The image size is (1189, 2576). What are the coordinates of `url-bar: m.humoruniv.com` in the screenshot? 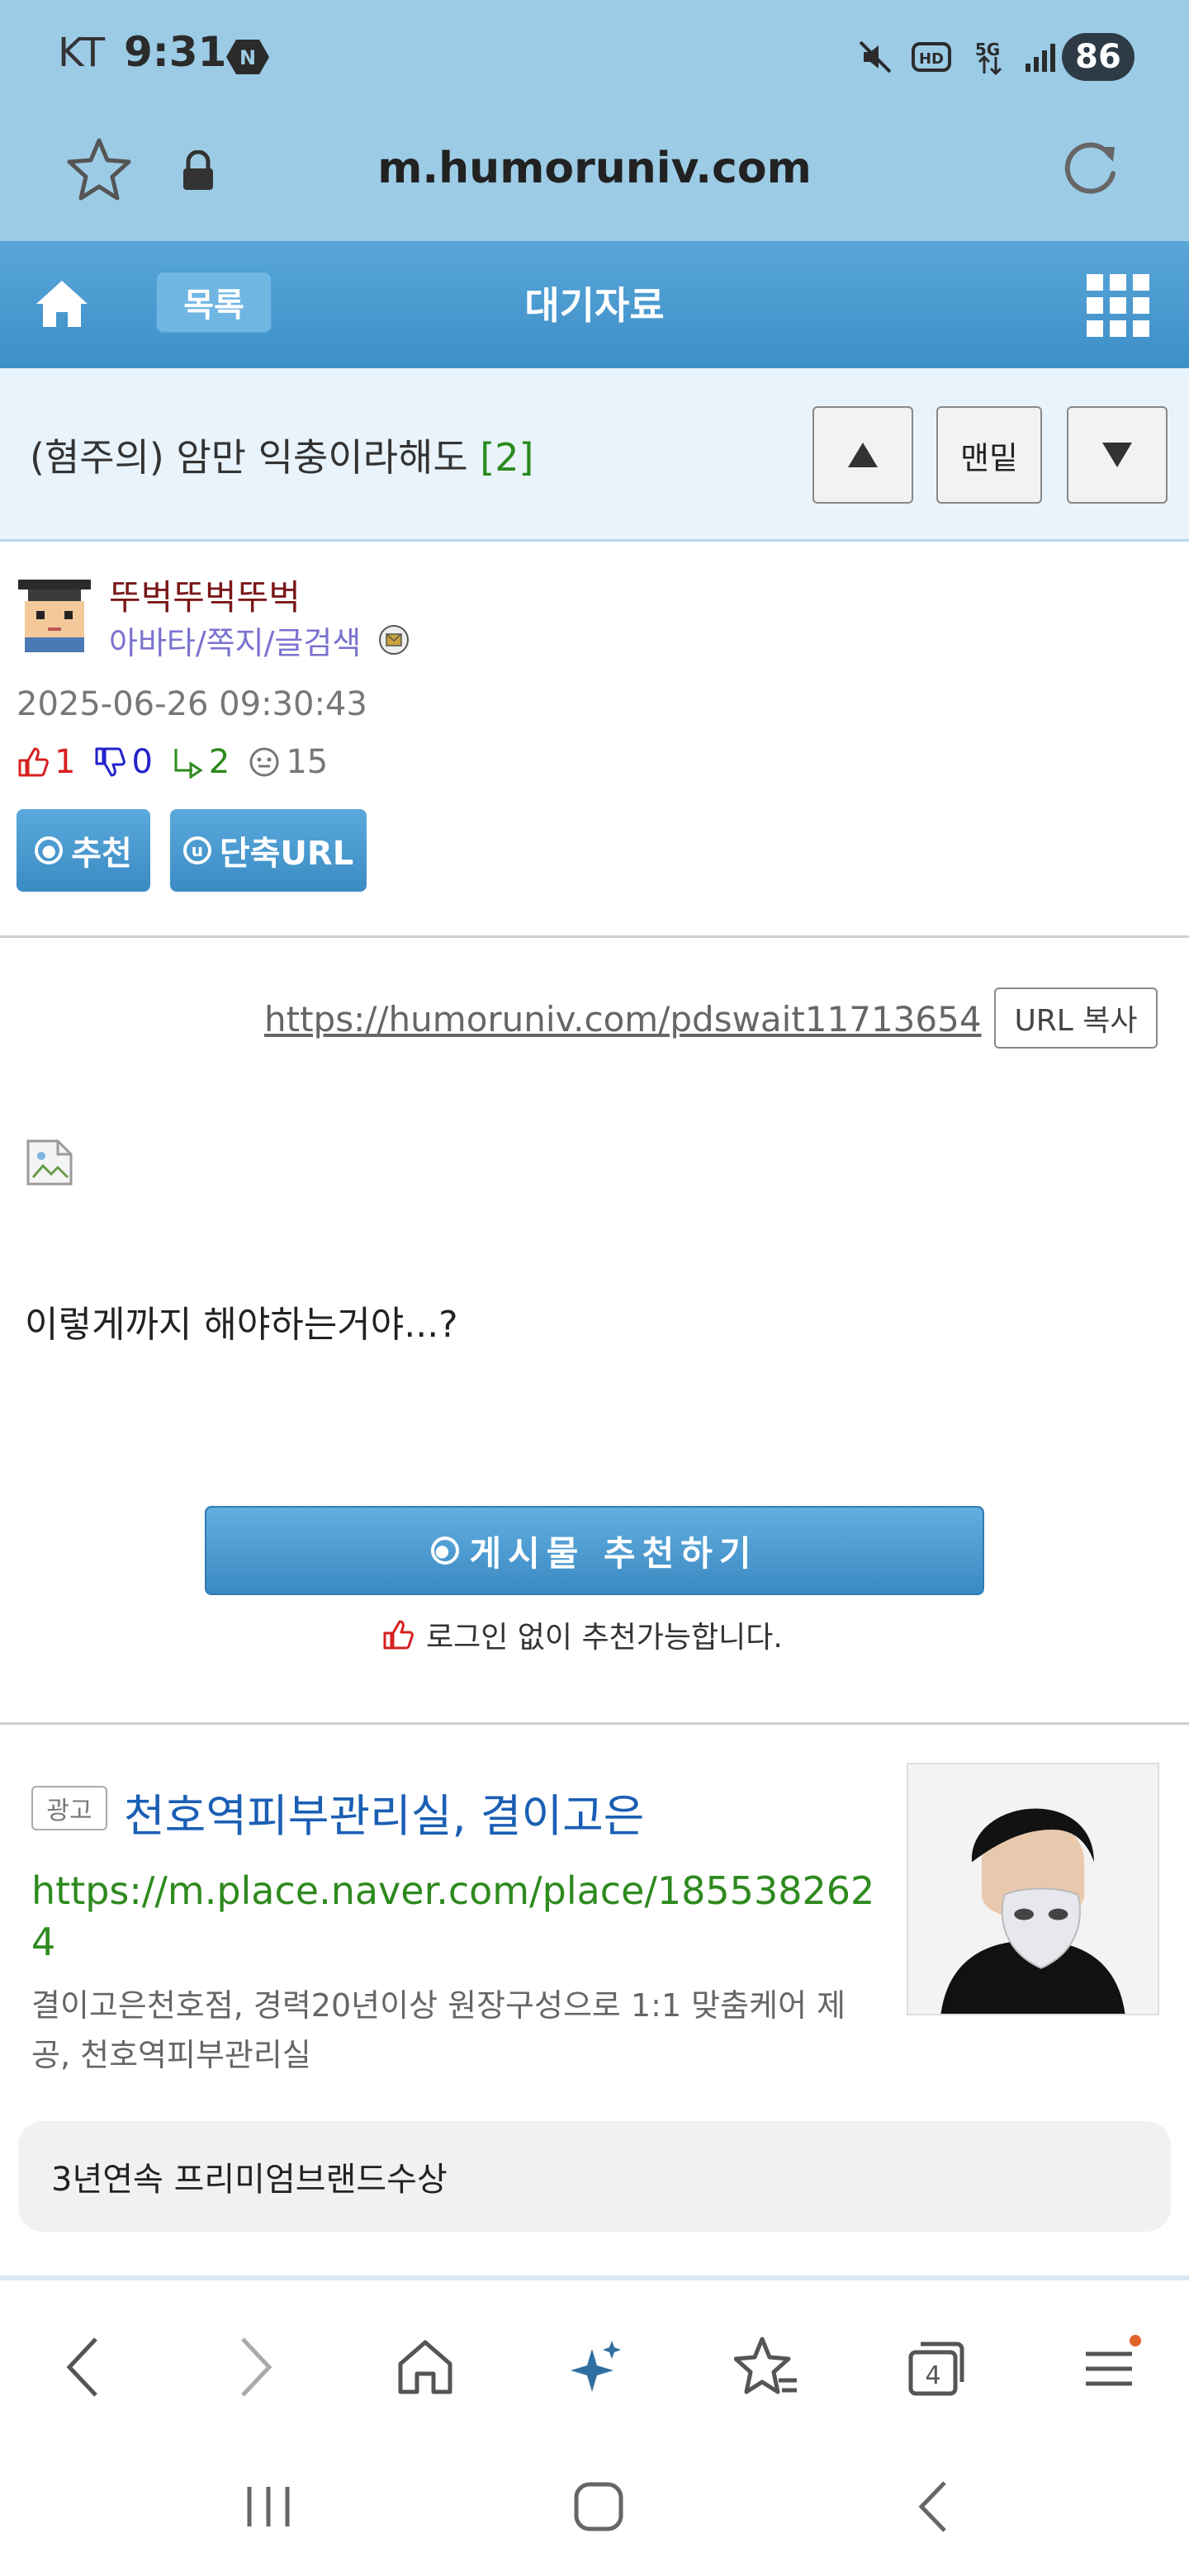 It's located at (594, 178).